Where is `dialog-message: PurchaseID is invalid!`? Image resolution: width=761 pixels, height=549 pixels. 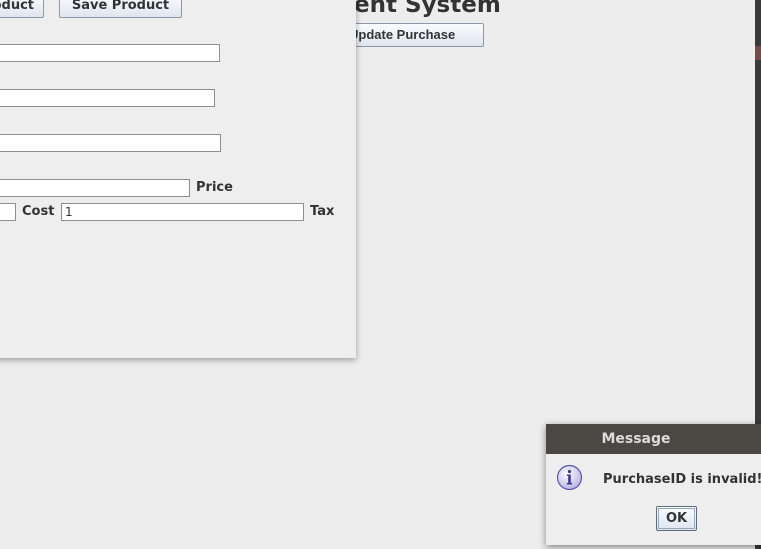
dialog-message: PurchaseID is invalid! is located at coordinates (682, 479).